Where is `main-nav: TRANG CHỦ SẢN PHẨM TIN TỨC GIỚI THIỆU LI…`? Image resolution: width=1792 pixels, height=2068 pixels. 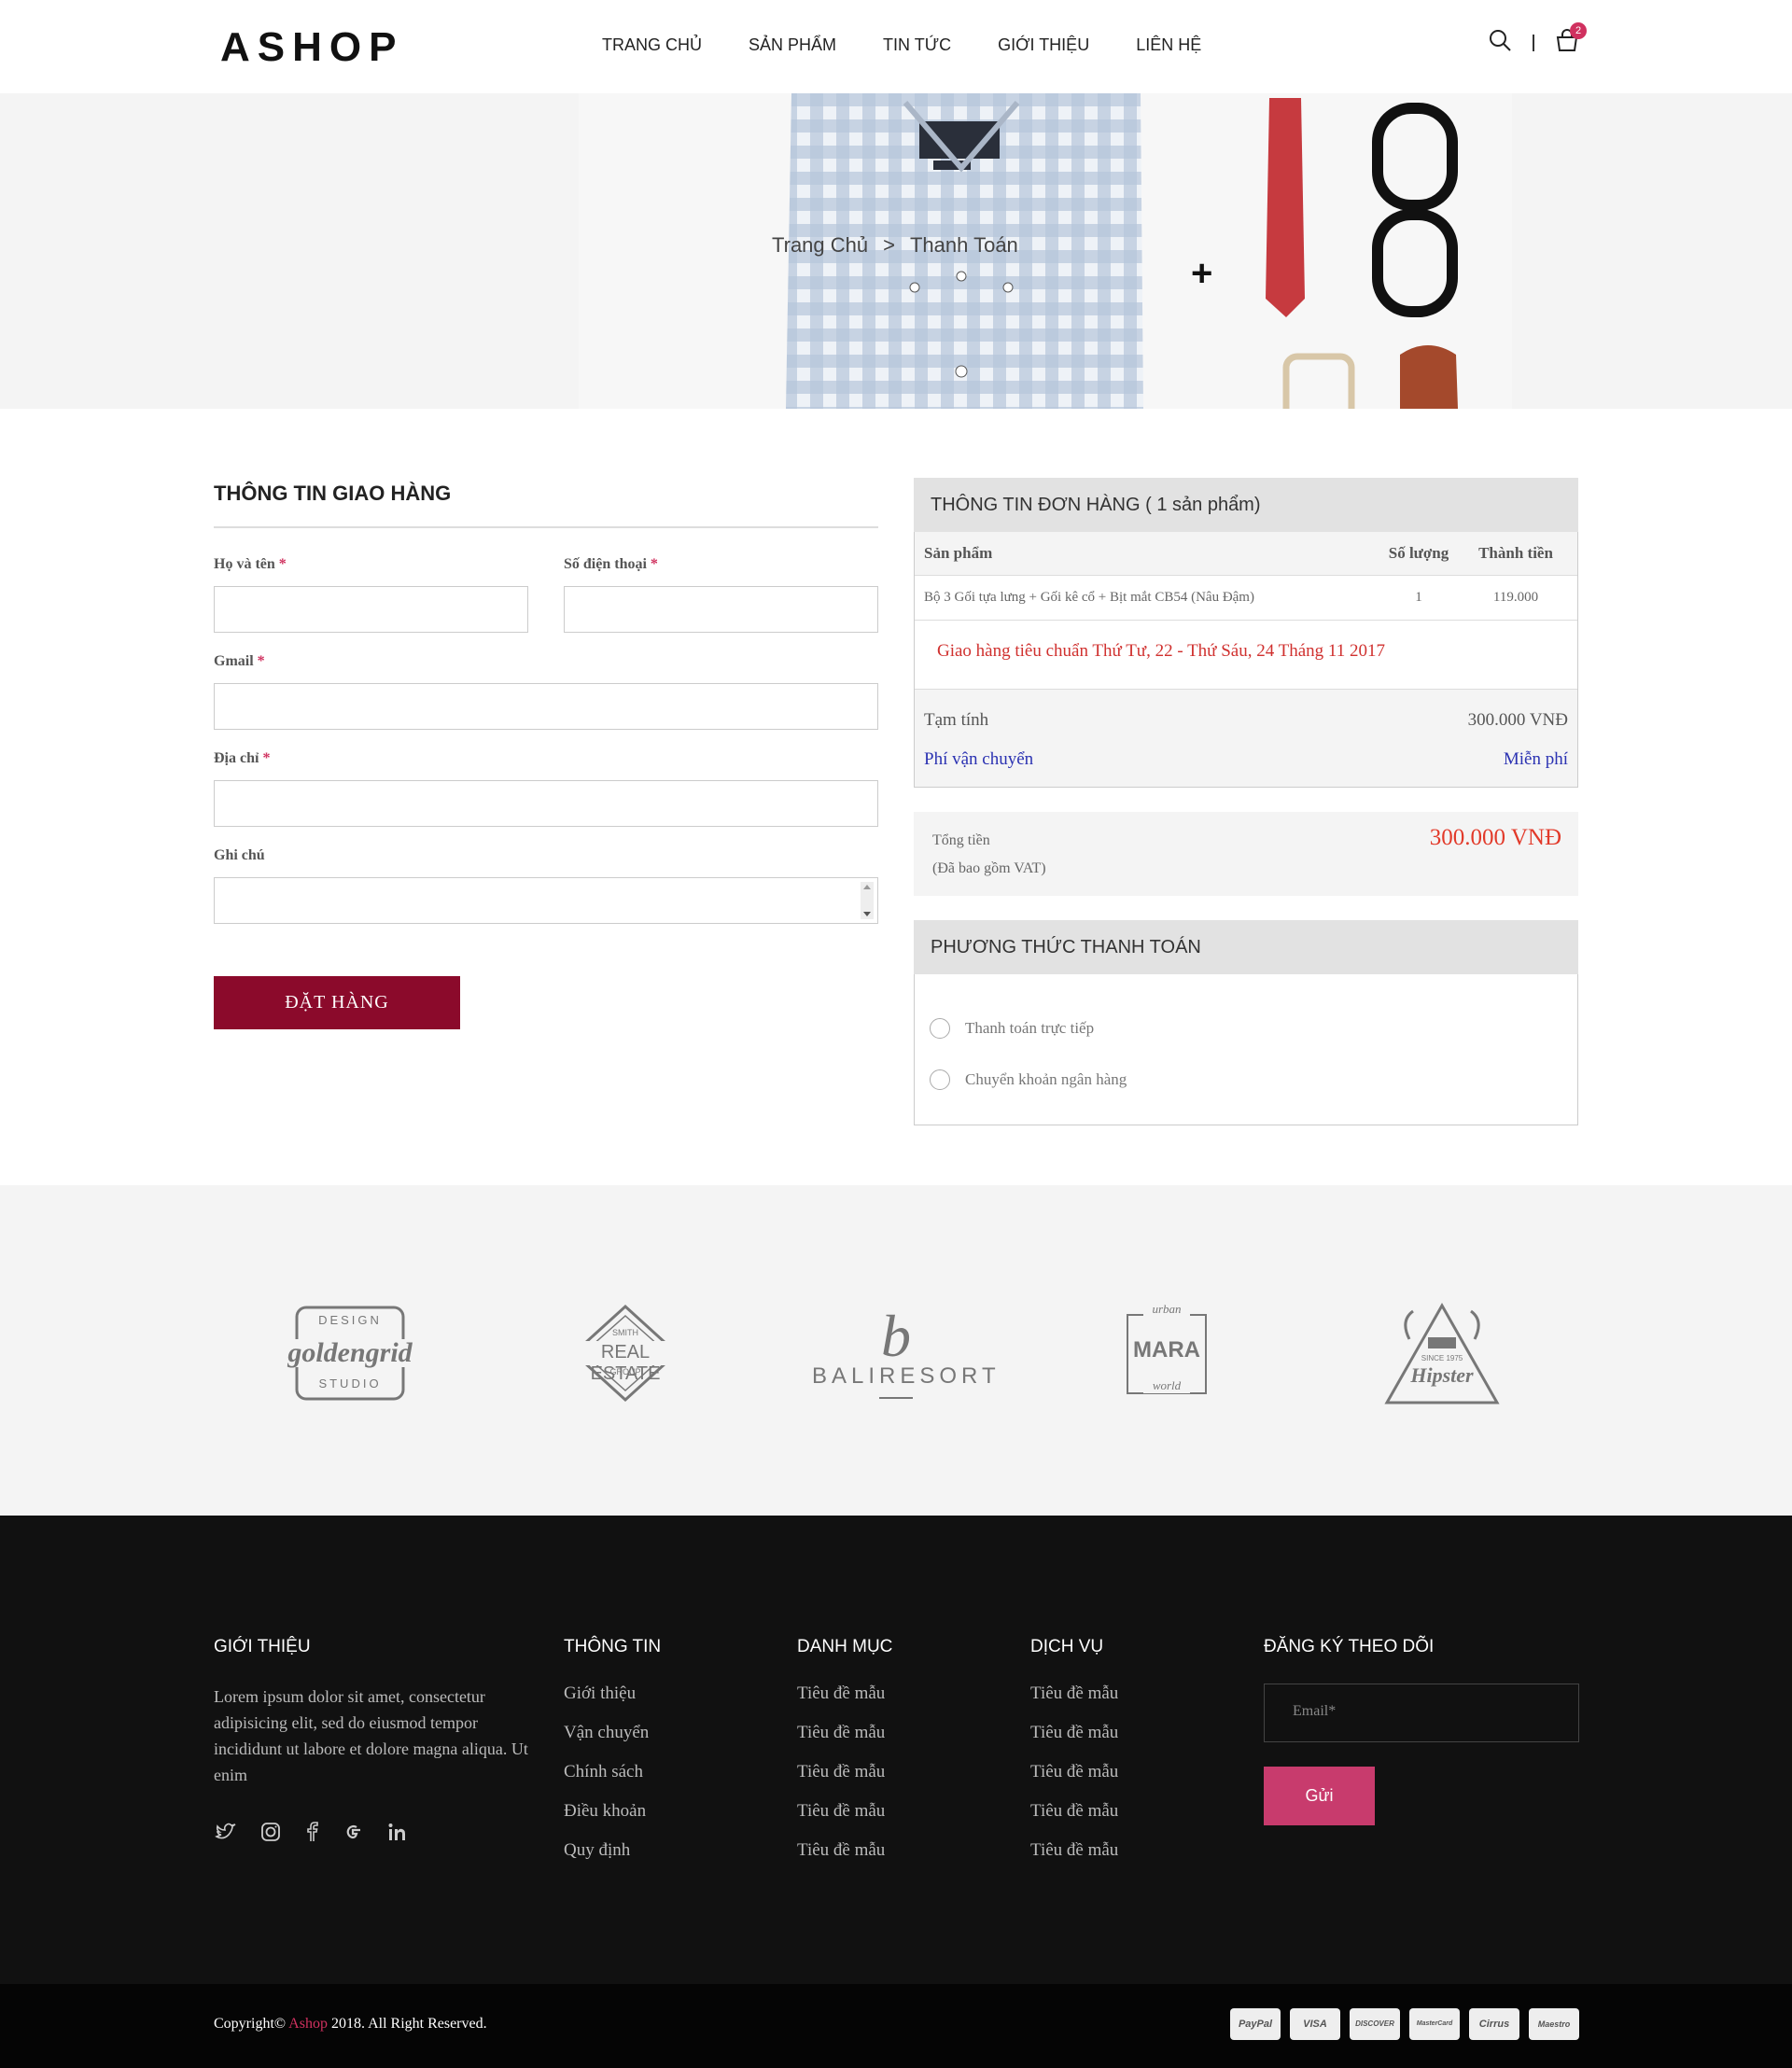 main-nav: TRANG CHỦ SẢN PHẨM TIN TỨC GIỚI THIỆU LI… is located at coordinates (901, 45).